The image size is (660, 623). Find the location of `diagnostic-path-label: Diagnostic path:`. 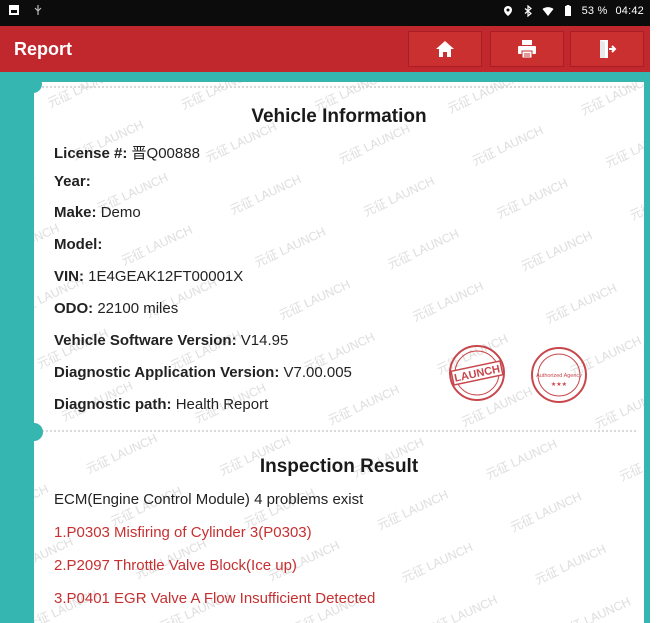

diagnostic-path-label: Diagnostic path: is located at coordinates (113, 404).